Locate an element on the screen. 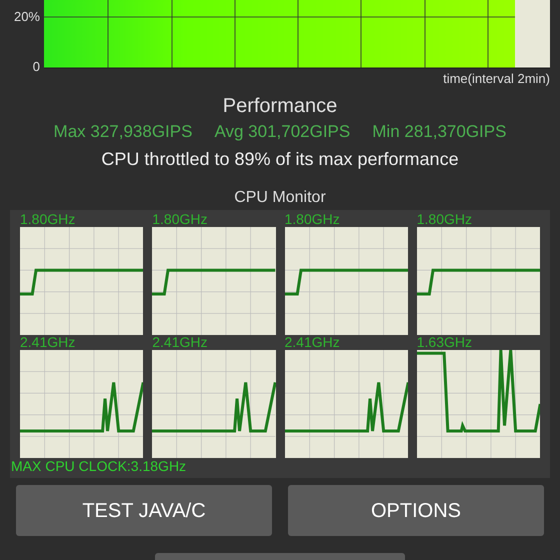  throttle-note: CPU throttled to 89% of its max performance is located at coordinates (280, 159).